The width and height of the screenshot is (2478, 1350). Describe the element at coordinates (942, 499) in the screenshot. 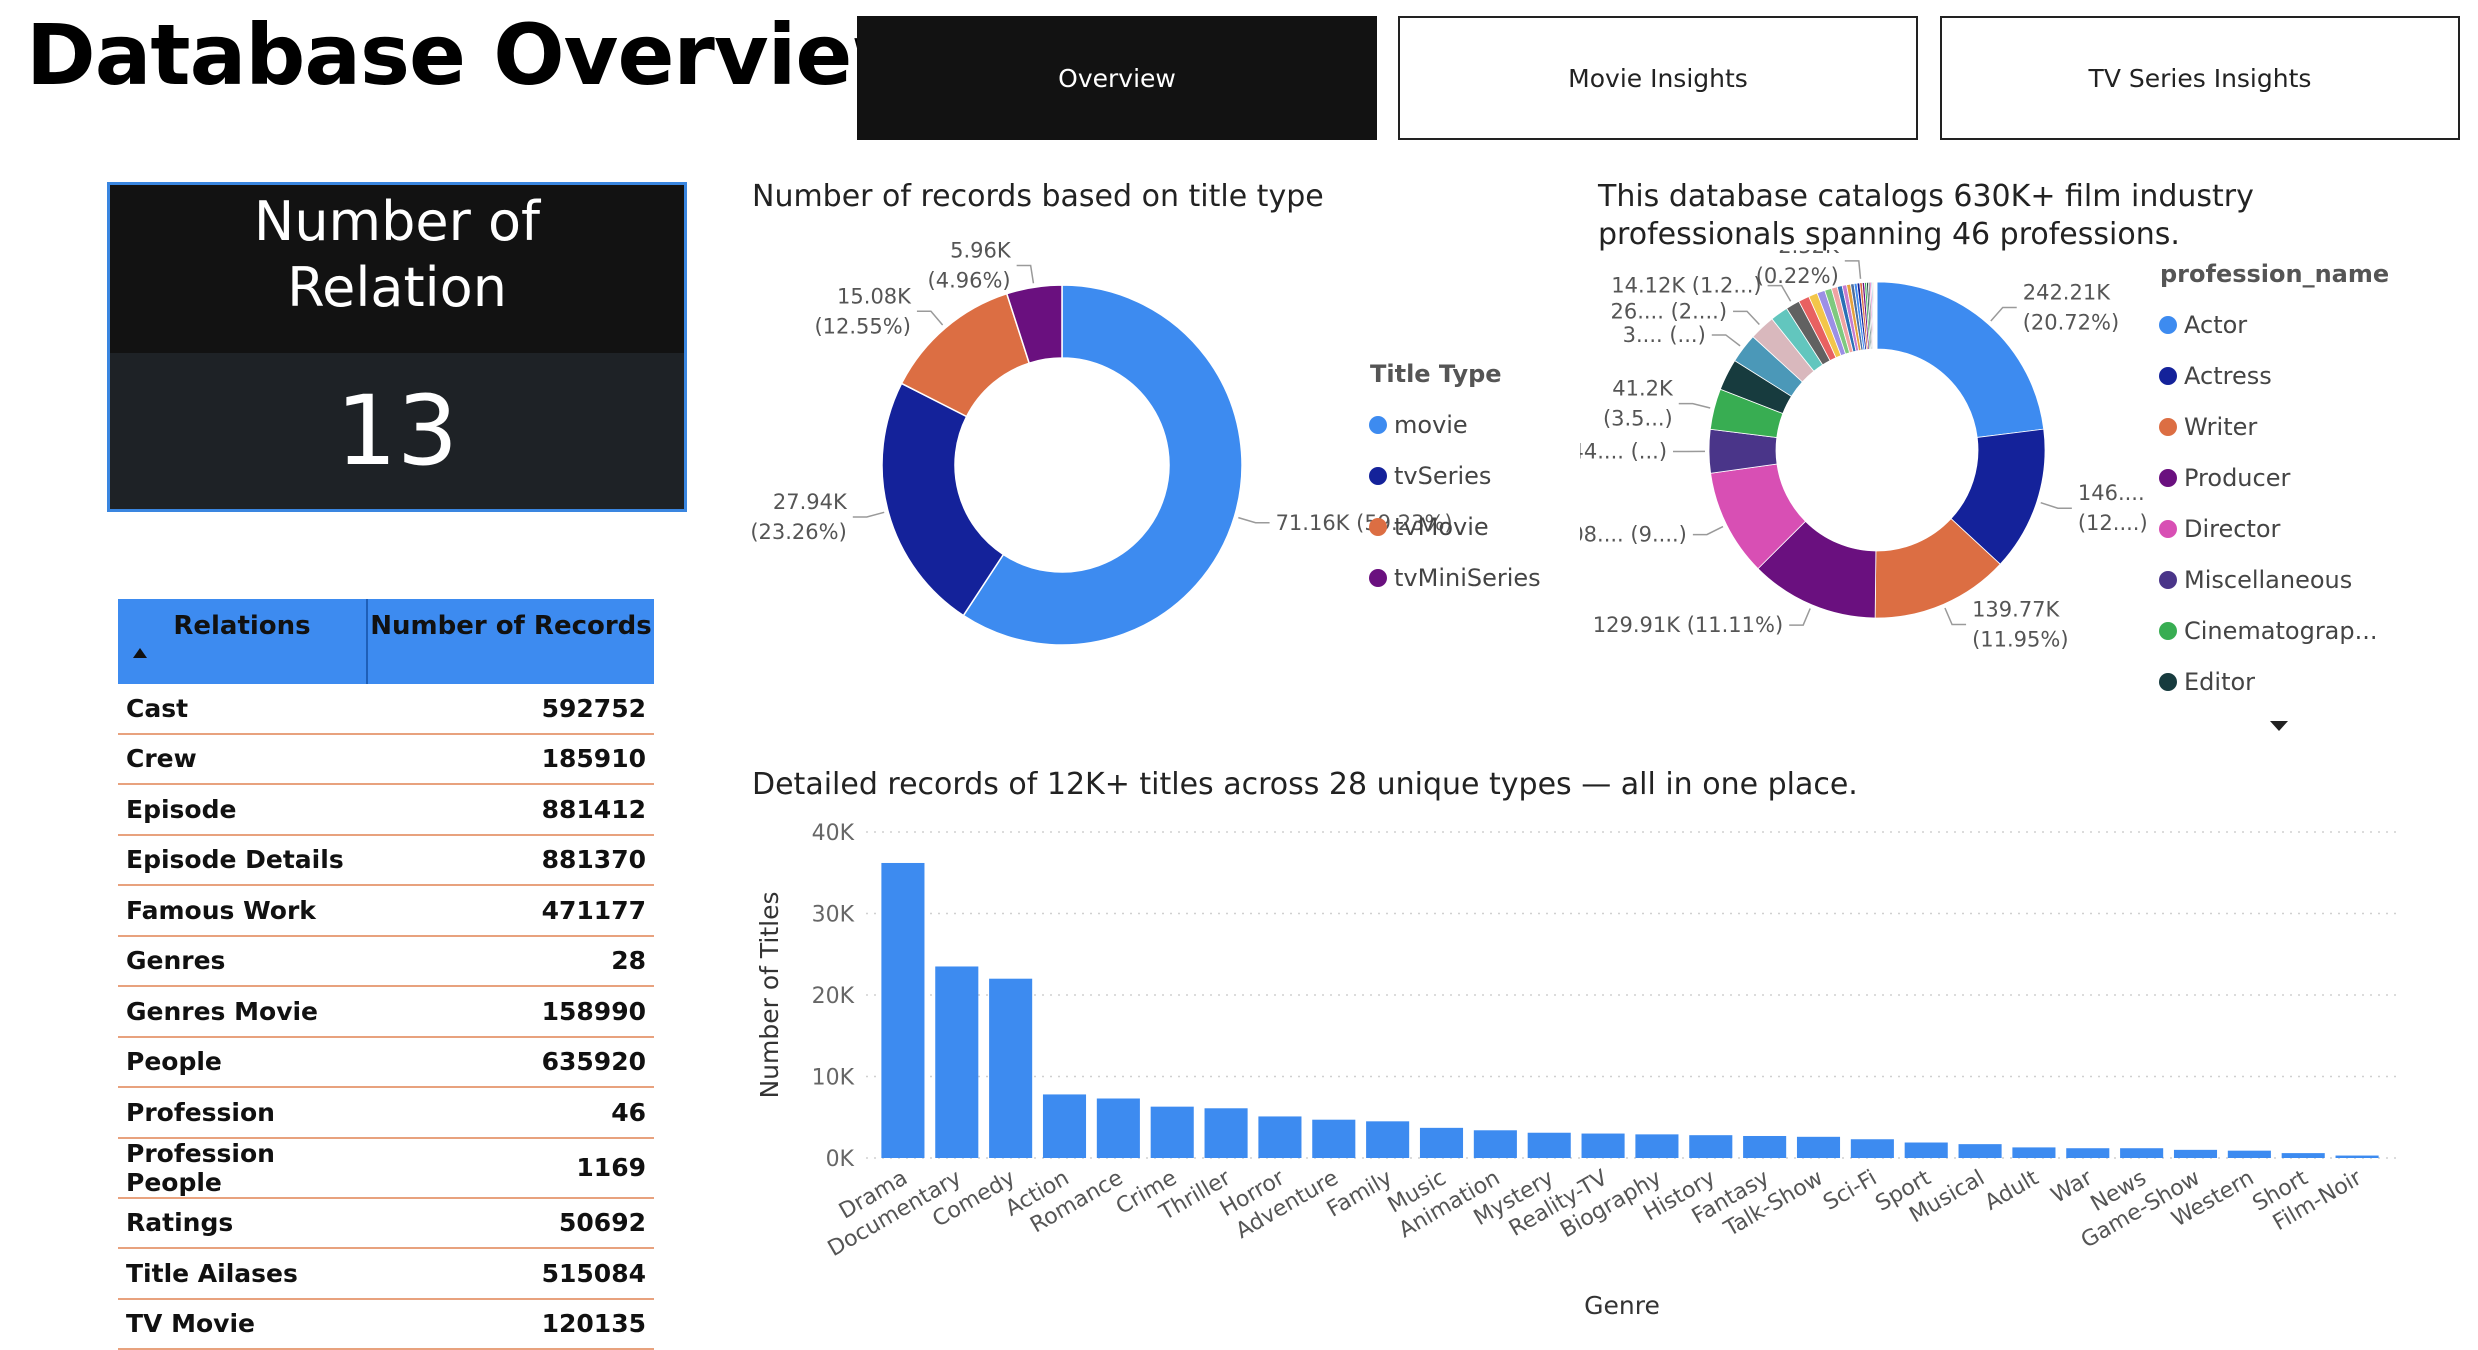

I see `donut-slice-tvseries` at that location.